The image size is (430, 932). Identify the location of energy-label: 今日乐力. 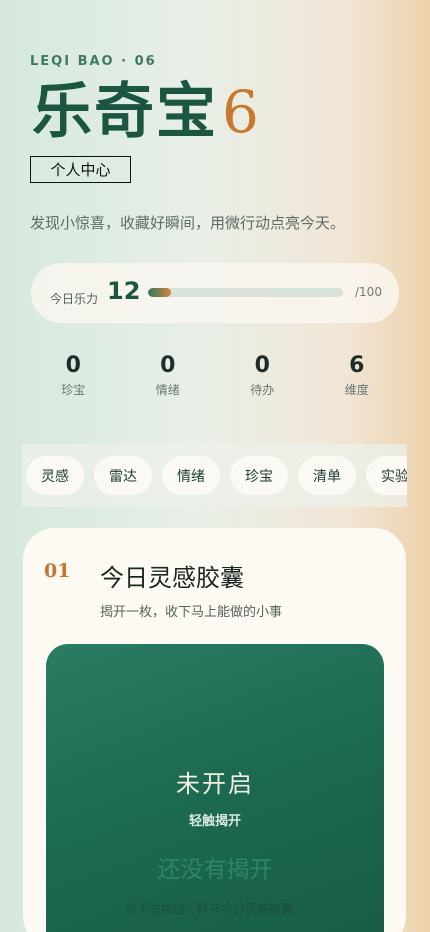
(74, 299).